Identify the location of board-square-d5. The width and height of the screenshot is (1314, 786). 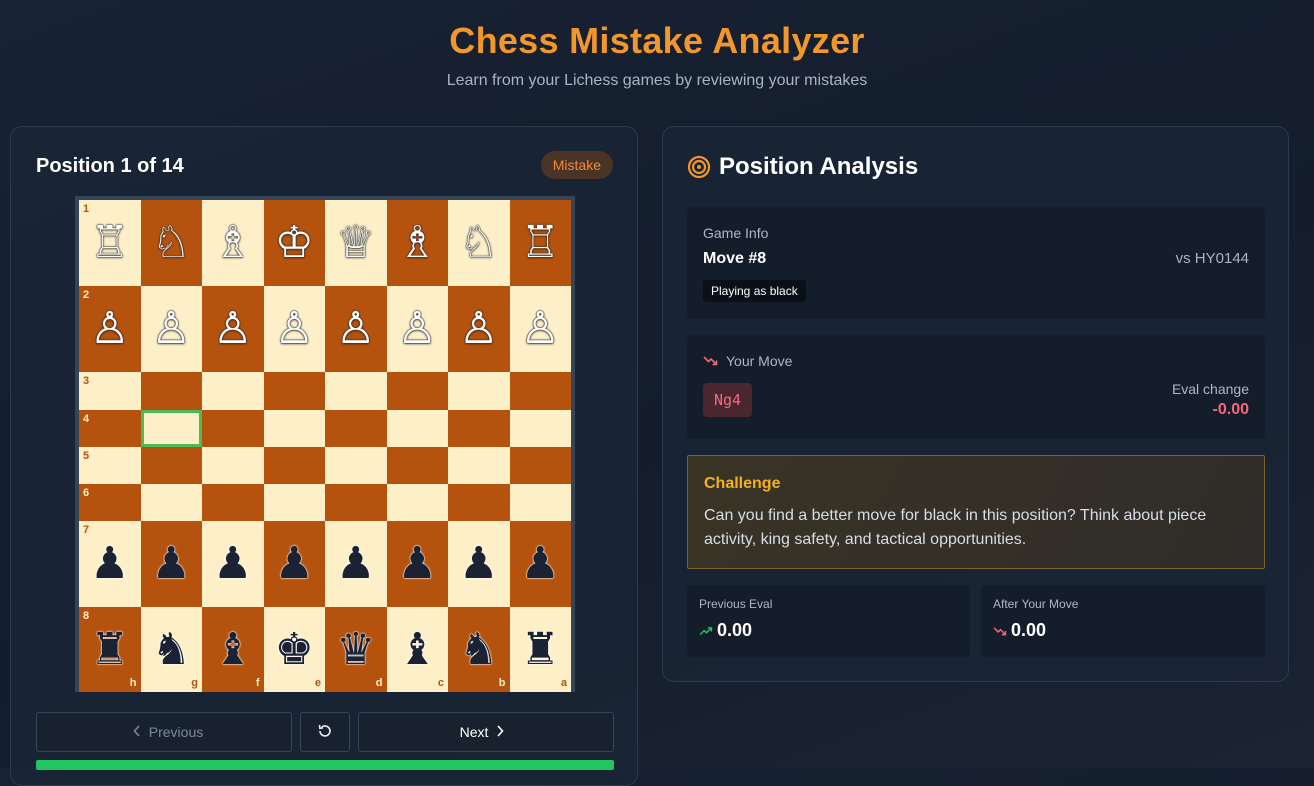
(356, 465).